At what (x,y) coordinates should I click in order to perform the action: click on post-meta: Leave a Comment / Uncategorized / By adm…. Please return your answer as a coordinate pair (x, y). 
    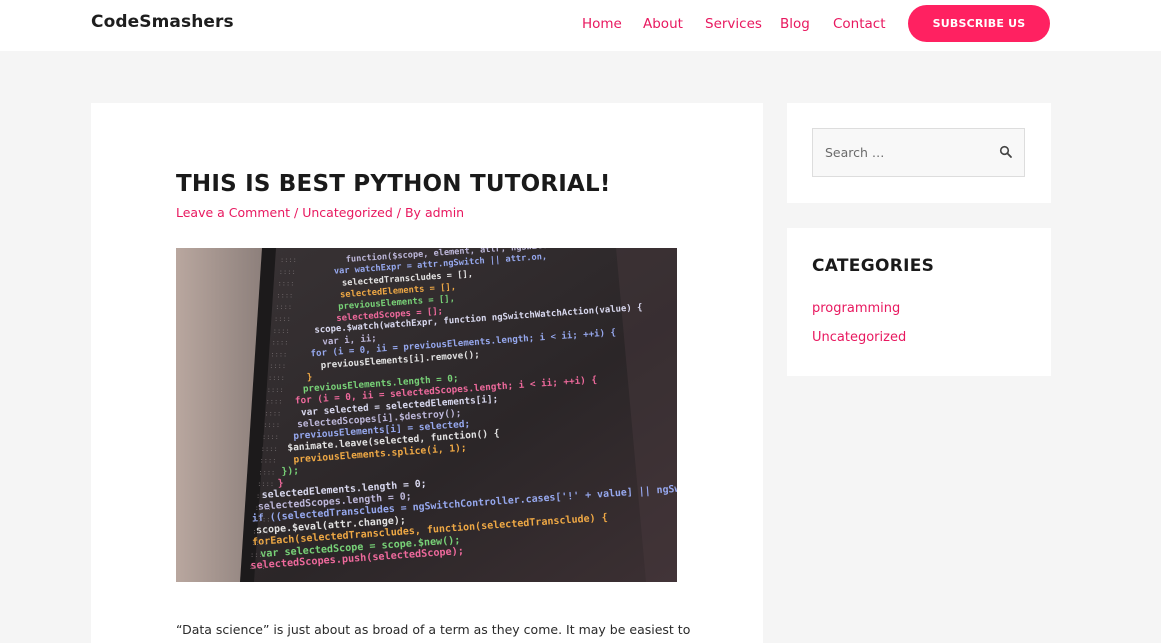
    Looking at the image, I should click on (320, 212).